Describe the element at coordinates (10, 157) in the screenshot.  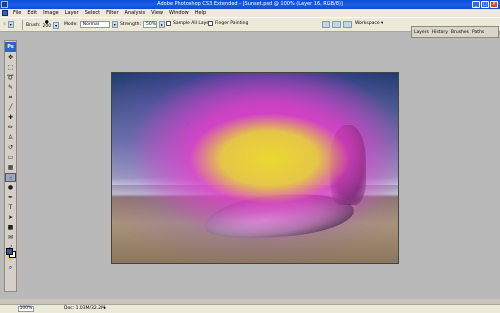
I see `eraser-tool-icon: ▭` at that location.